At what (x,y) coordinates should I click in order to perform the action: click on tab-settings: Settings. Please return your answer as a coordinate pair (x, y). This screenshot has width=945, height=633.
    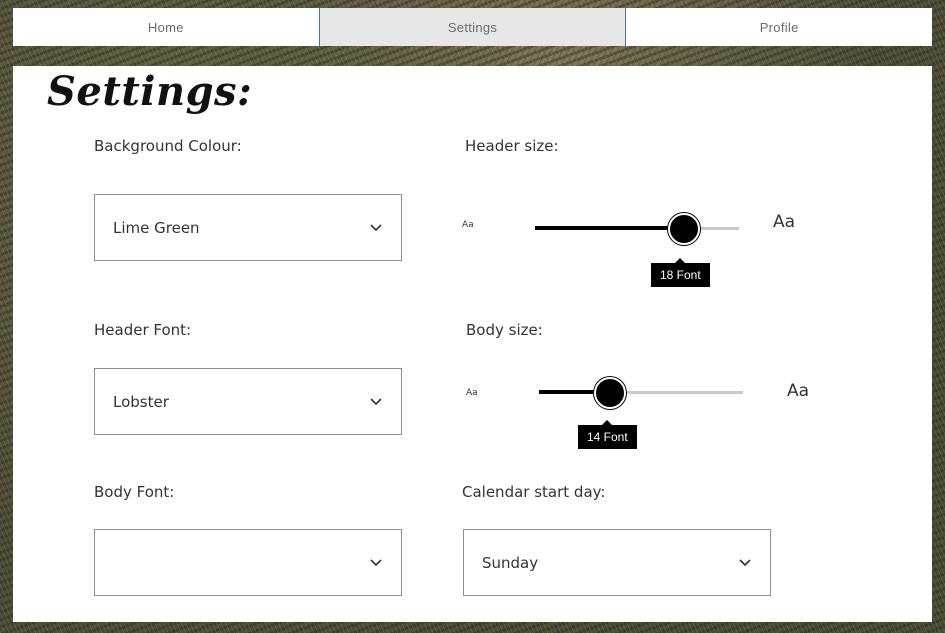
    Looking at the image, I should click on (472, 27).